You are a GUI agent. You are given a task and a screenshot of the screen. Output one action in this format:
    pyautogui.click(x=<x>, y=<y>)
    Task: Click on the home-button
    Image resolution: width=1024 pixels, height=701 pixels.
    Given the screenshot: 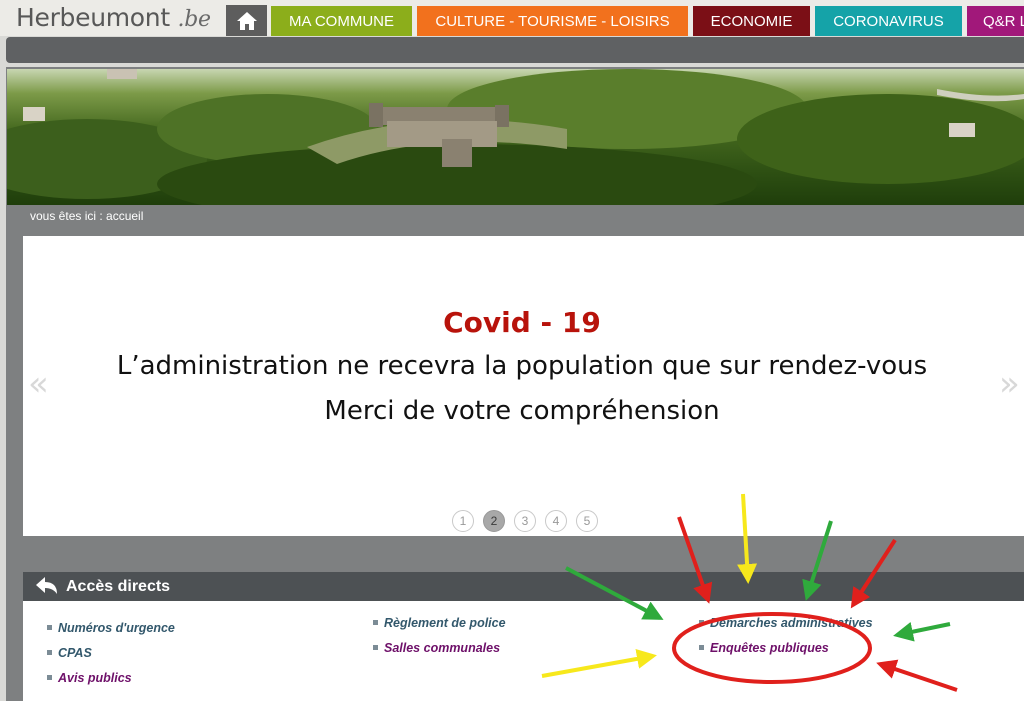 What is the action you would take?
    pyautogui.click(x=246, y=20)
    